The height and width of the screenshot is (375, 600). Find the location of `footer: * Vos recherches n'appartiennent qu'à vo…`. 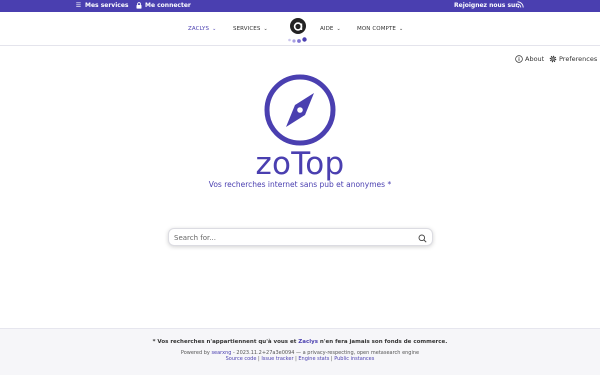

footer: * Vos recherches n'appartiennent qu'à vo… is located at coordinates (300, 351).